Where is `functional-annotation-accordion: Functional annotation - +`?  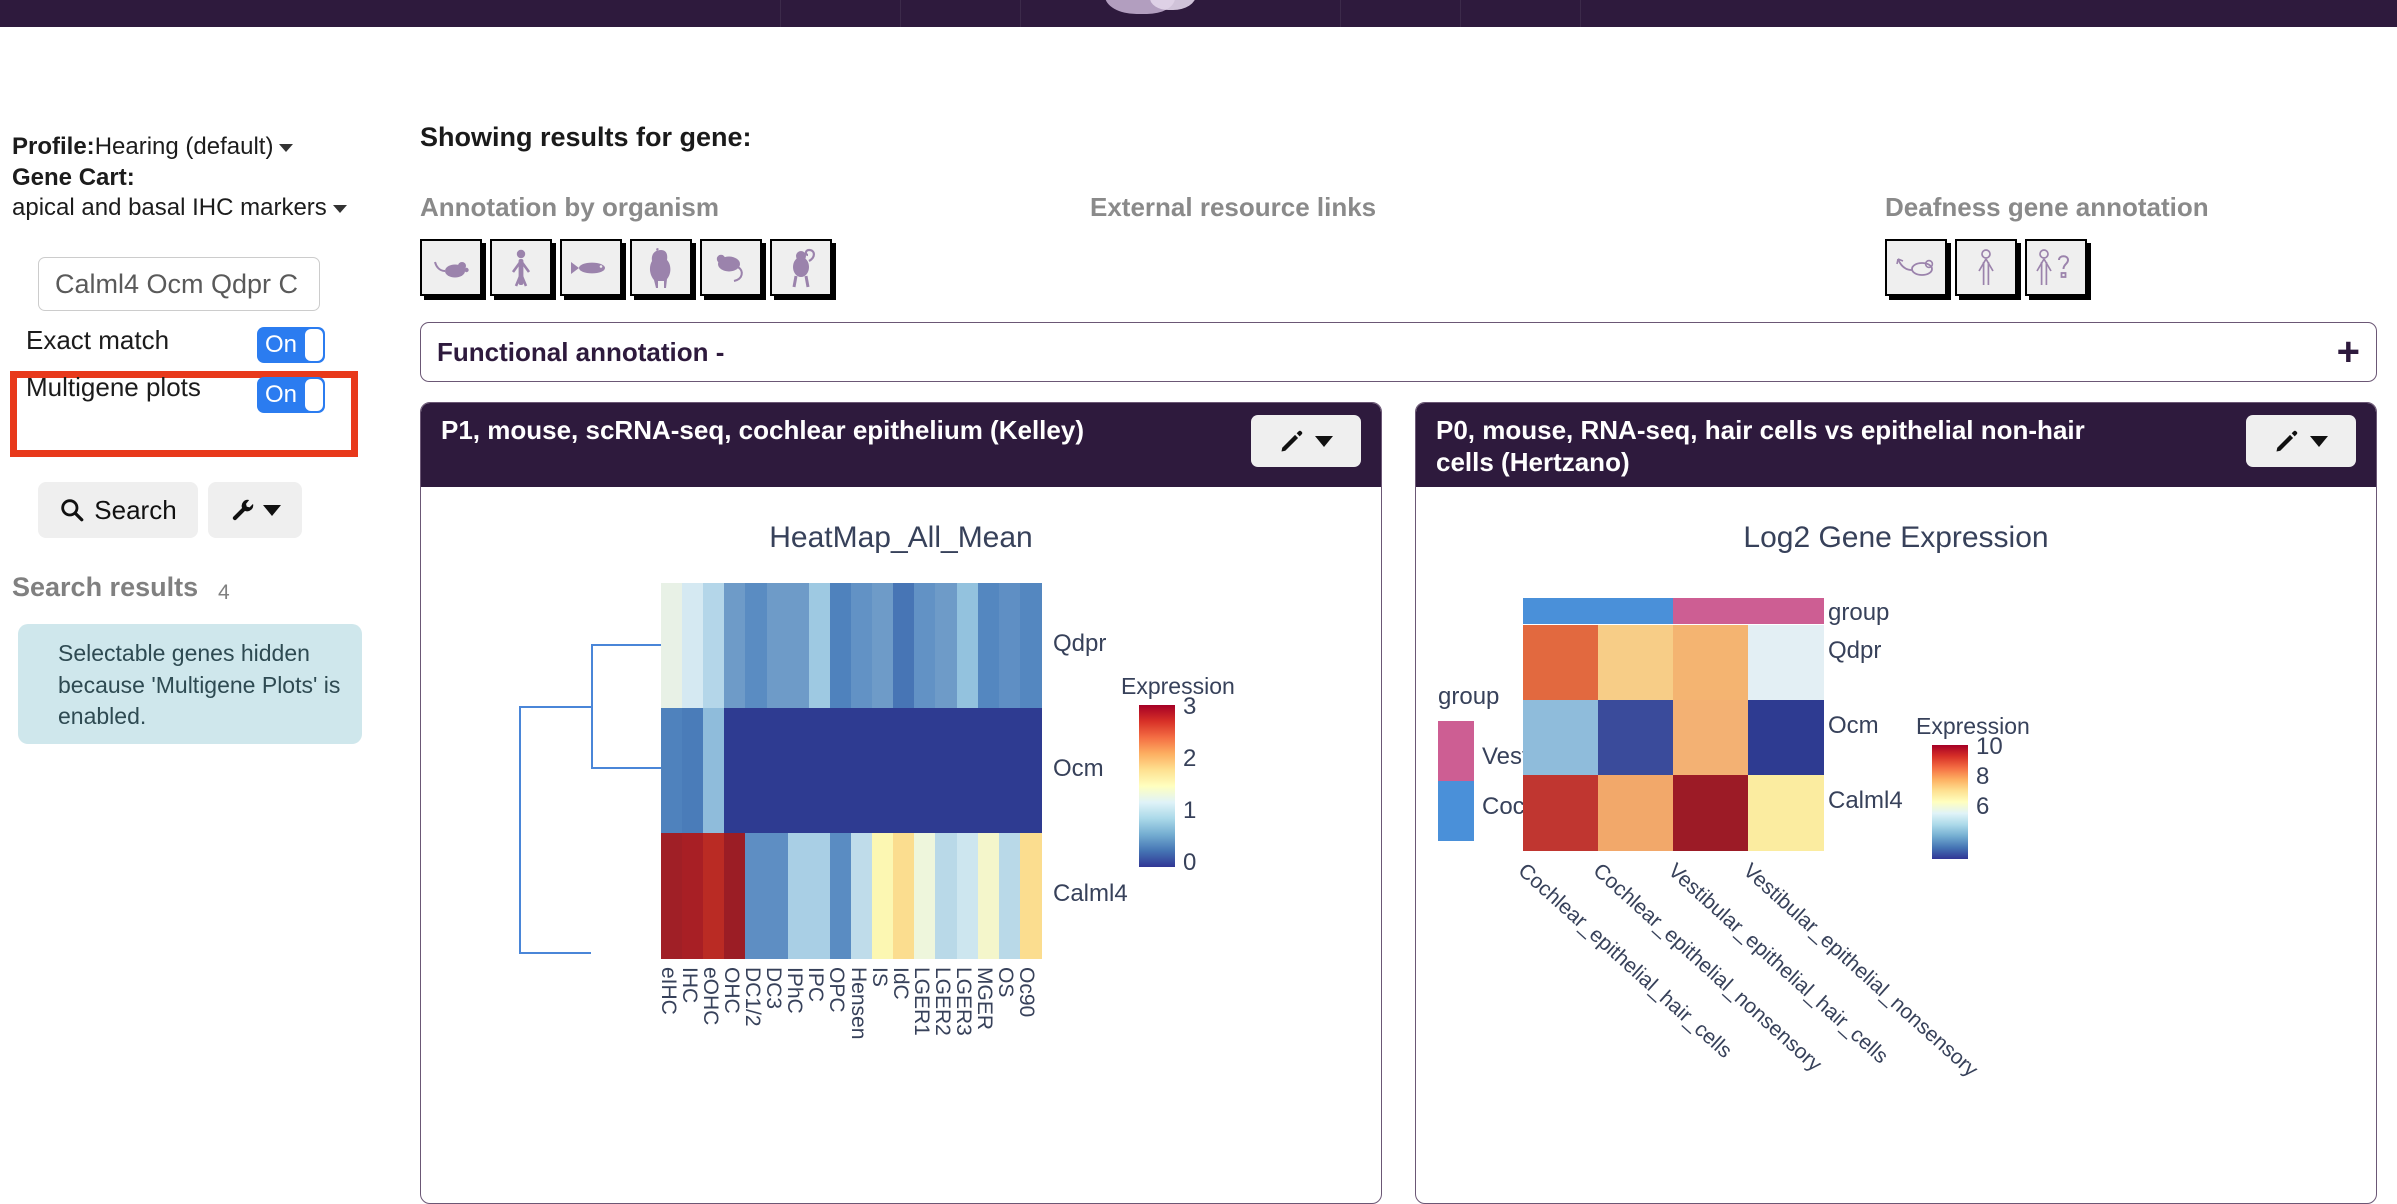
functional-annotation-accordion: Functional annotation - + is located at coordinates (1398, 352).